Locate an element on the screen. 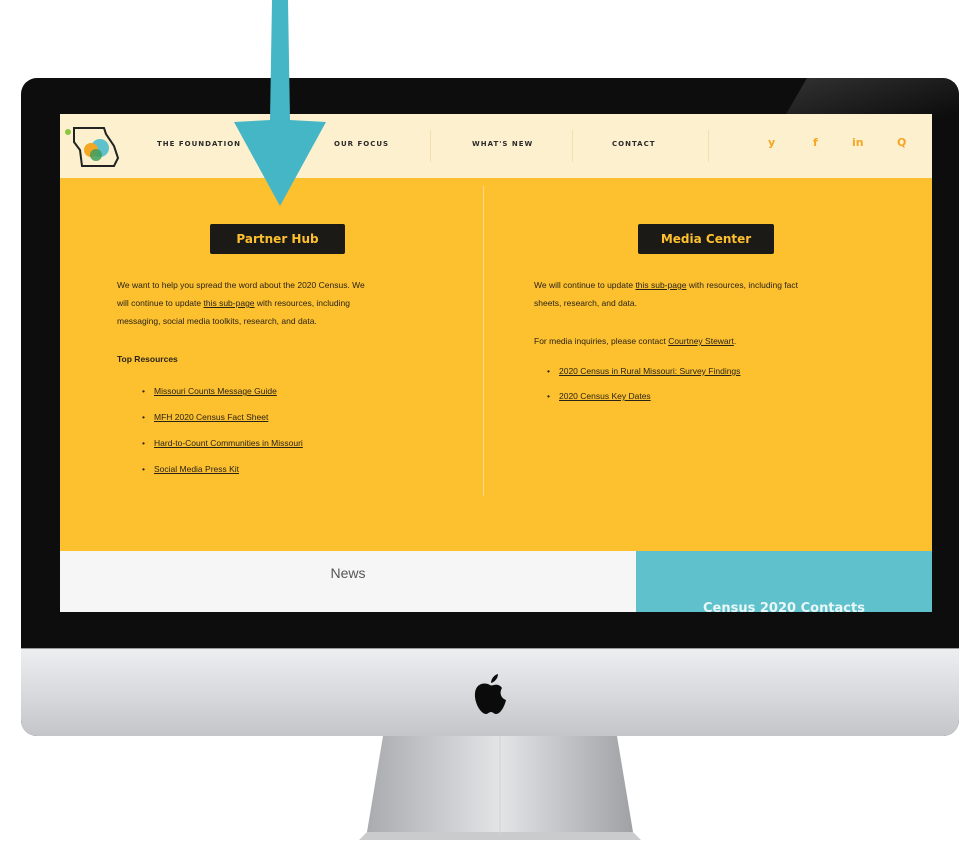 This screenshot has height=844, width=959. intro-text: with resources, including is located at coordinates (302, 303).